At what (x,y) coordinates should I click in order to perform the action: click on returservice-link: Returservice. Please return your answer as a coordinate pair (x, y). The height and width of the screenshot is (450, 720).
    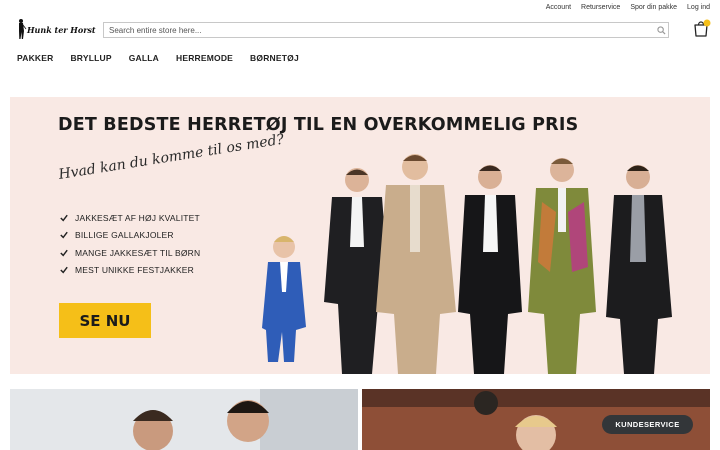
    Looking at the image, I should click on (600, 7).